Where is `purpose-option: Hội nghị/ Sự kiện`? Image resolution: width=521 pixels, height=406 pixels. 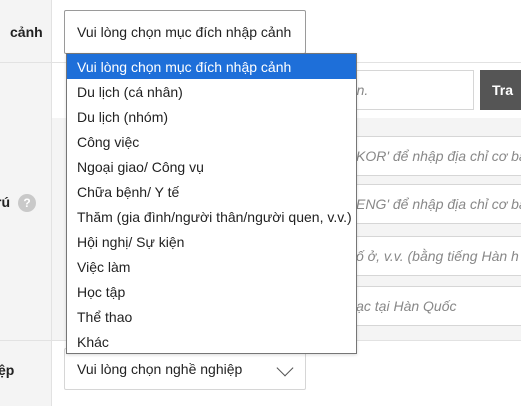
purpose-option: Hội nghị/ Sự kiện is located at coordinates (211, 241).